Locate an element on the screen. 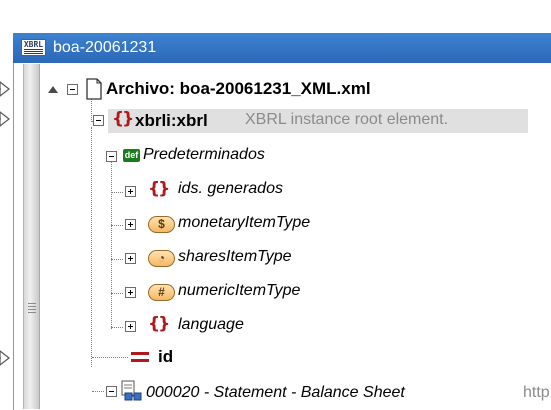  window-titlebar: XBRL boa-20061231 is located at coordinates (282, 48).